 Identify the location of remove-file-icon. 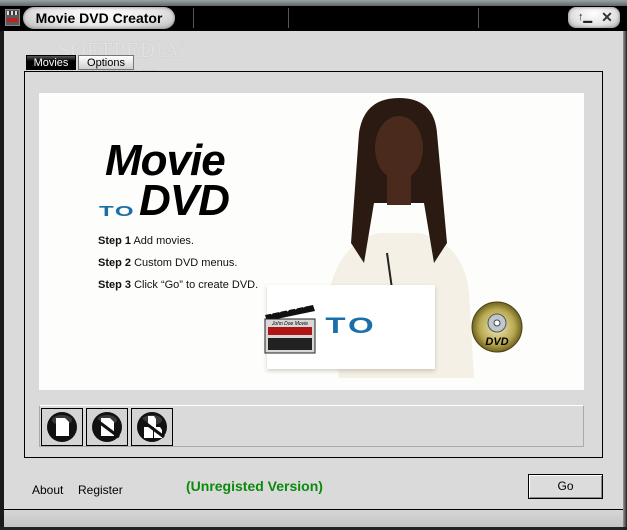
(107, 427).